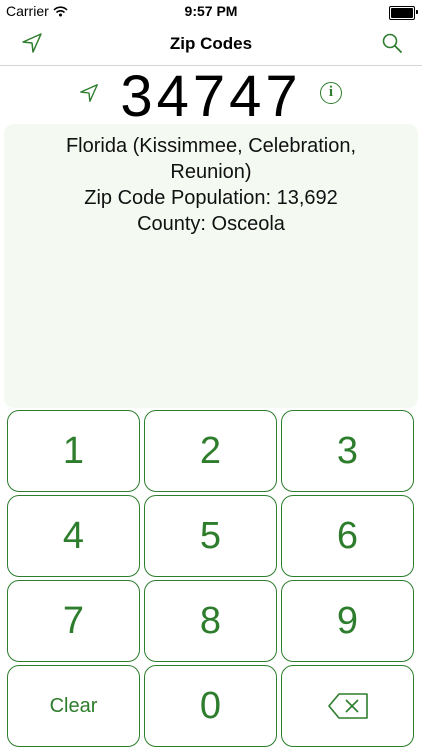  I want to click on battery-icon, so click(403, 13).